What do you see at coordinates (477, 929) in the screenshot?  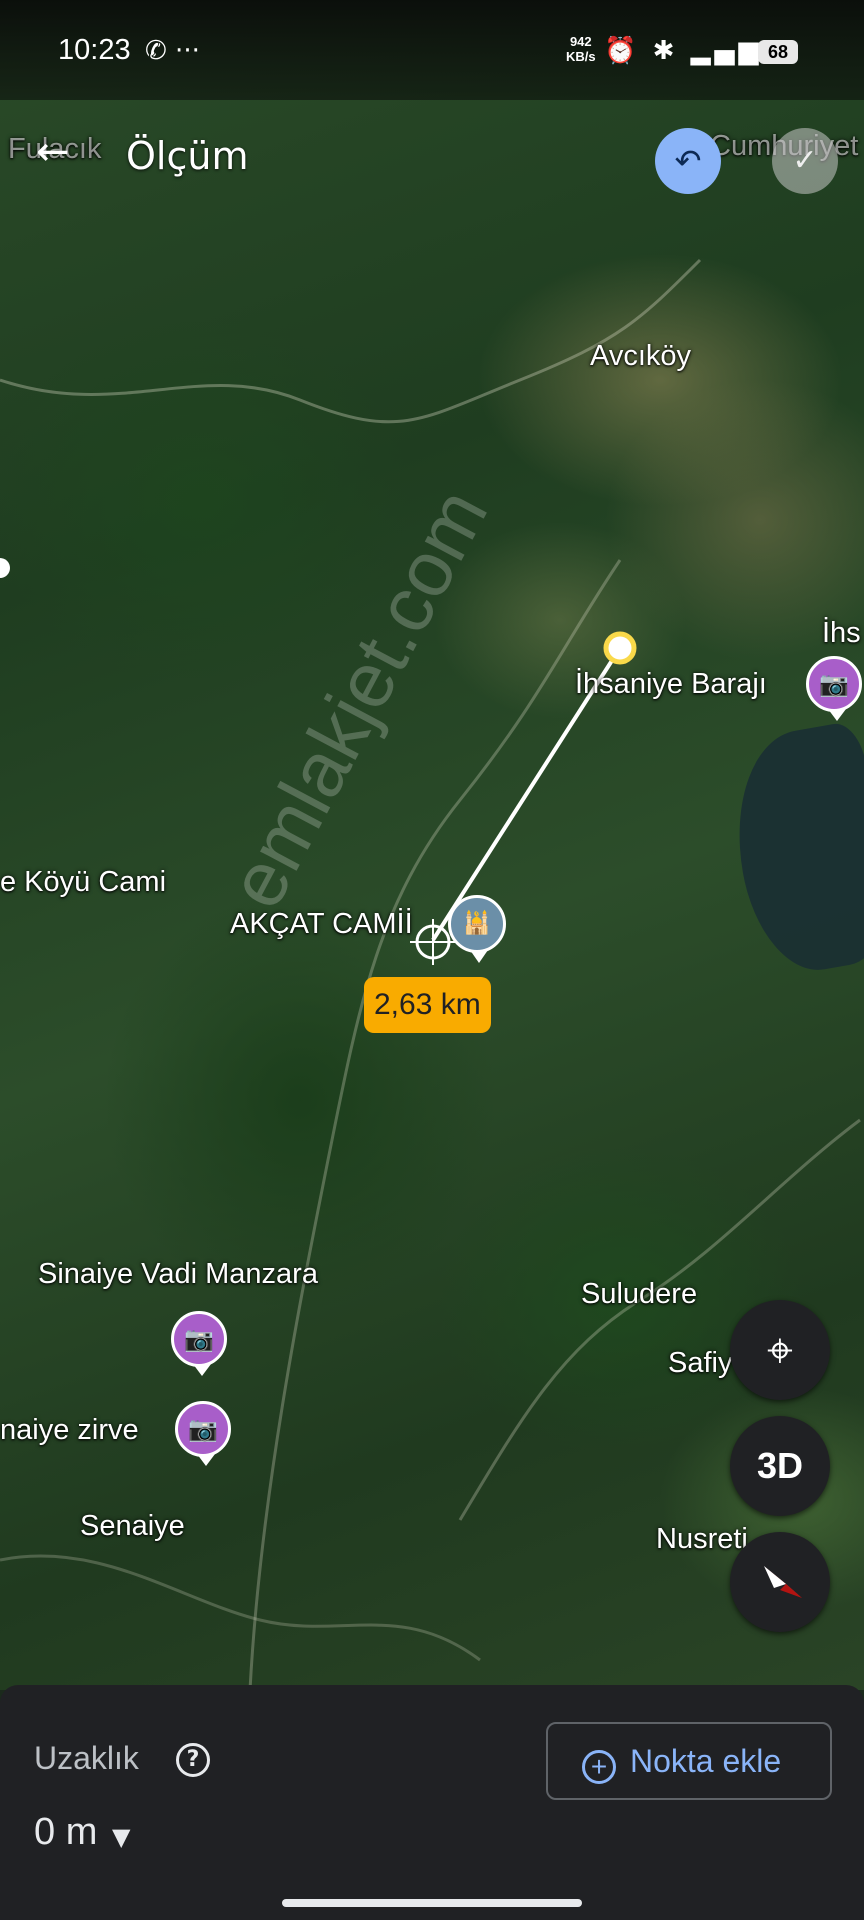 I see `mosque-icon: 🕌` at bounding box center [477, 929].